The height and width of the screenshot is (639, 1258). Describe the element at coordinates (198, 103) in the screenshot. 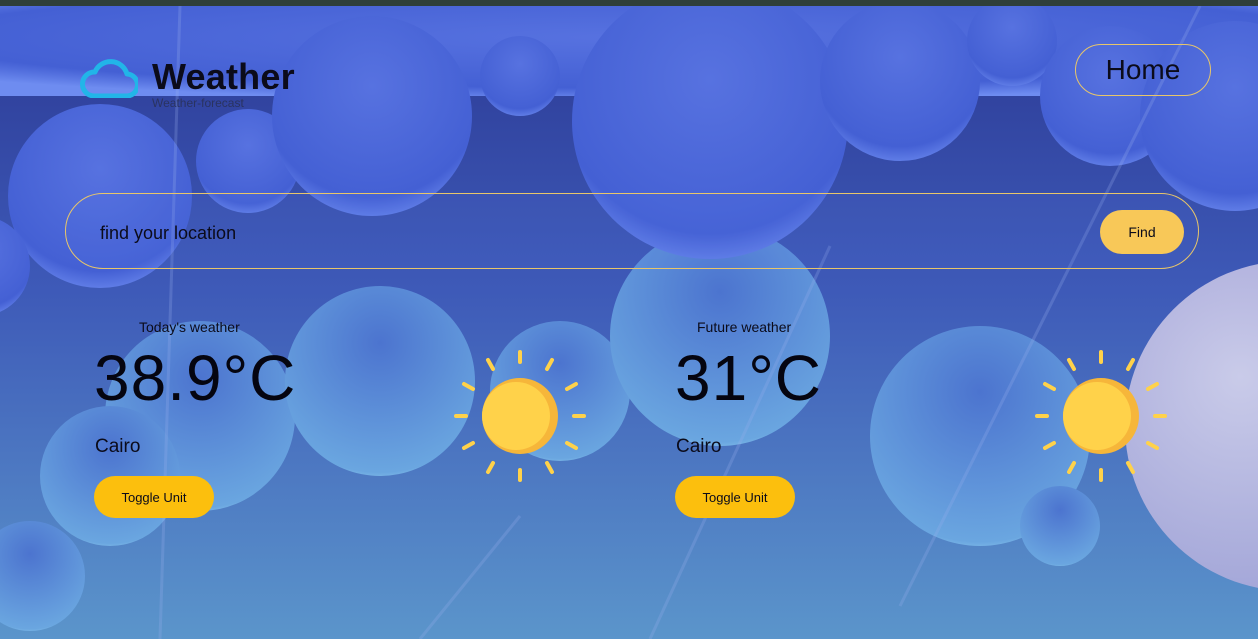

I see `brand-subtitle: Weather-forecast` at that location.